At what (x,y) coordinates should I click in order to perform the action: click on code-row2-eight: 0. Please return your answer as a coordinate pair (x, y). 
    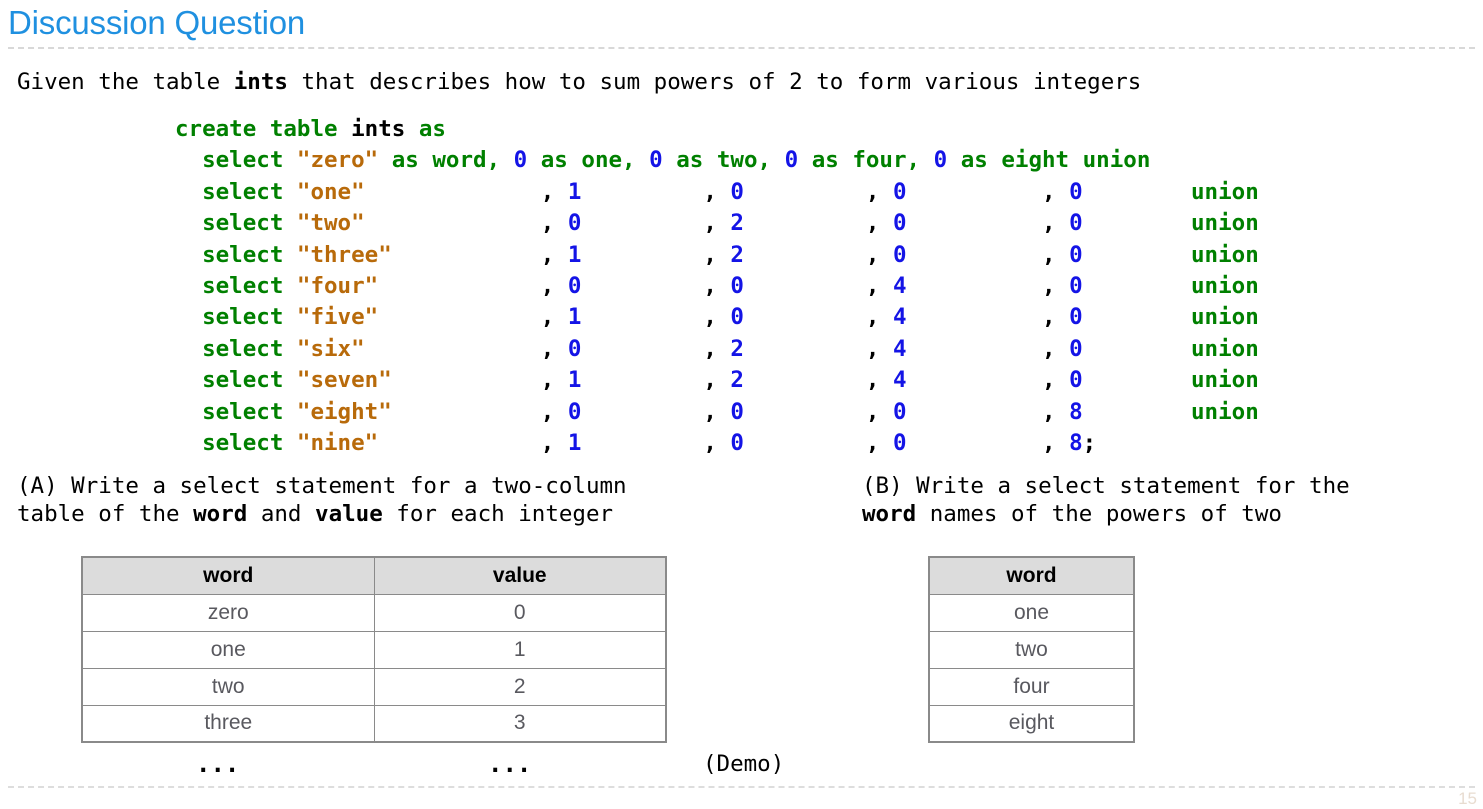
    Looking at the image, I should click on (1076, 223).